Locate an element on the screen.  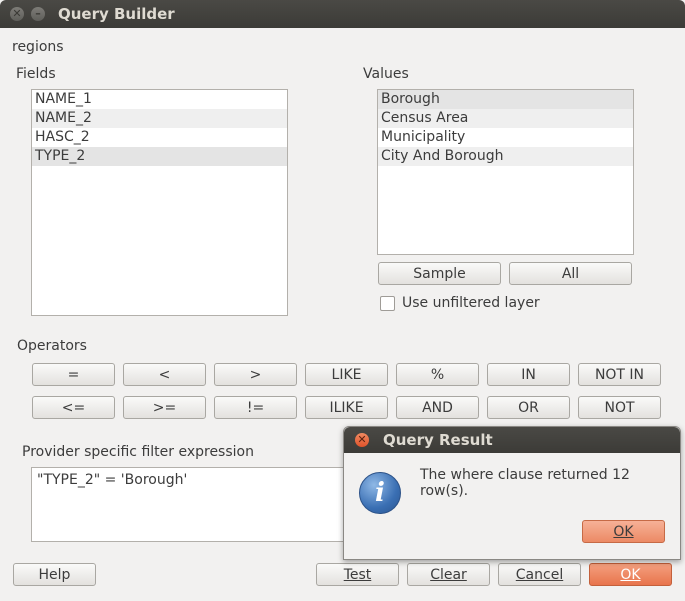
operator-equals-button: = is located at coordinates (73, 374).